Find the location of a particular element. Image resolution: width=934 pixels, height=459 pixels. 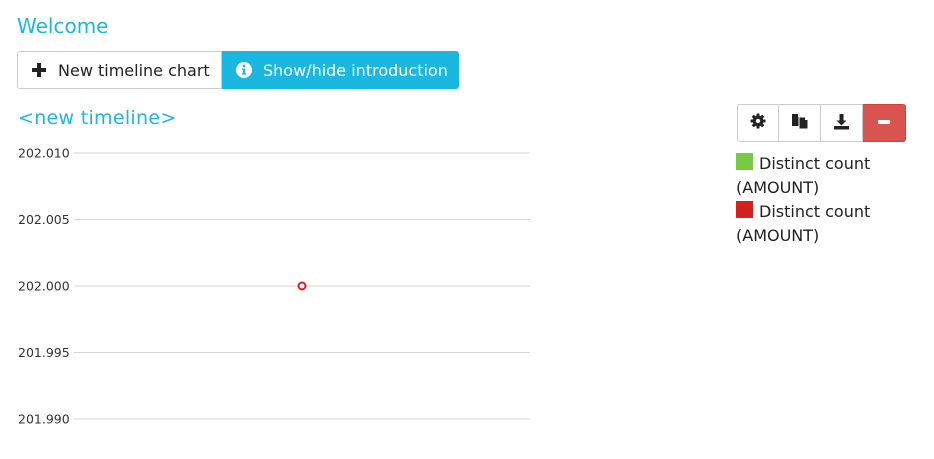

timeline-title: <new timeline> is located at coordinates (97, 118).